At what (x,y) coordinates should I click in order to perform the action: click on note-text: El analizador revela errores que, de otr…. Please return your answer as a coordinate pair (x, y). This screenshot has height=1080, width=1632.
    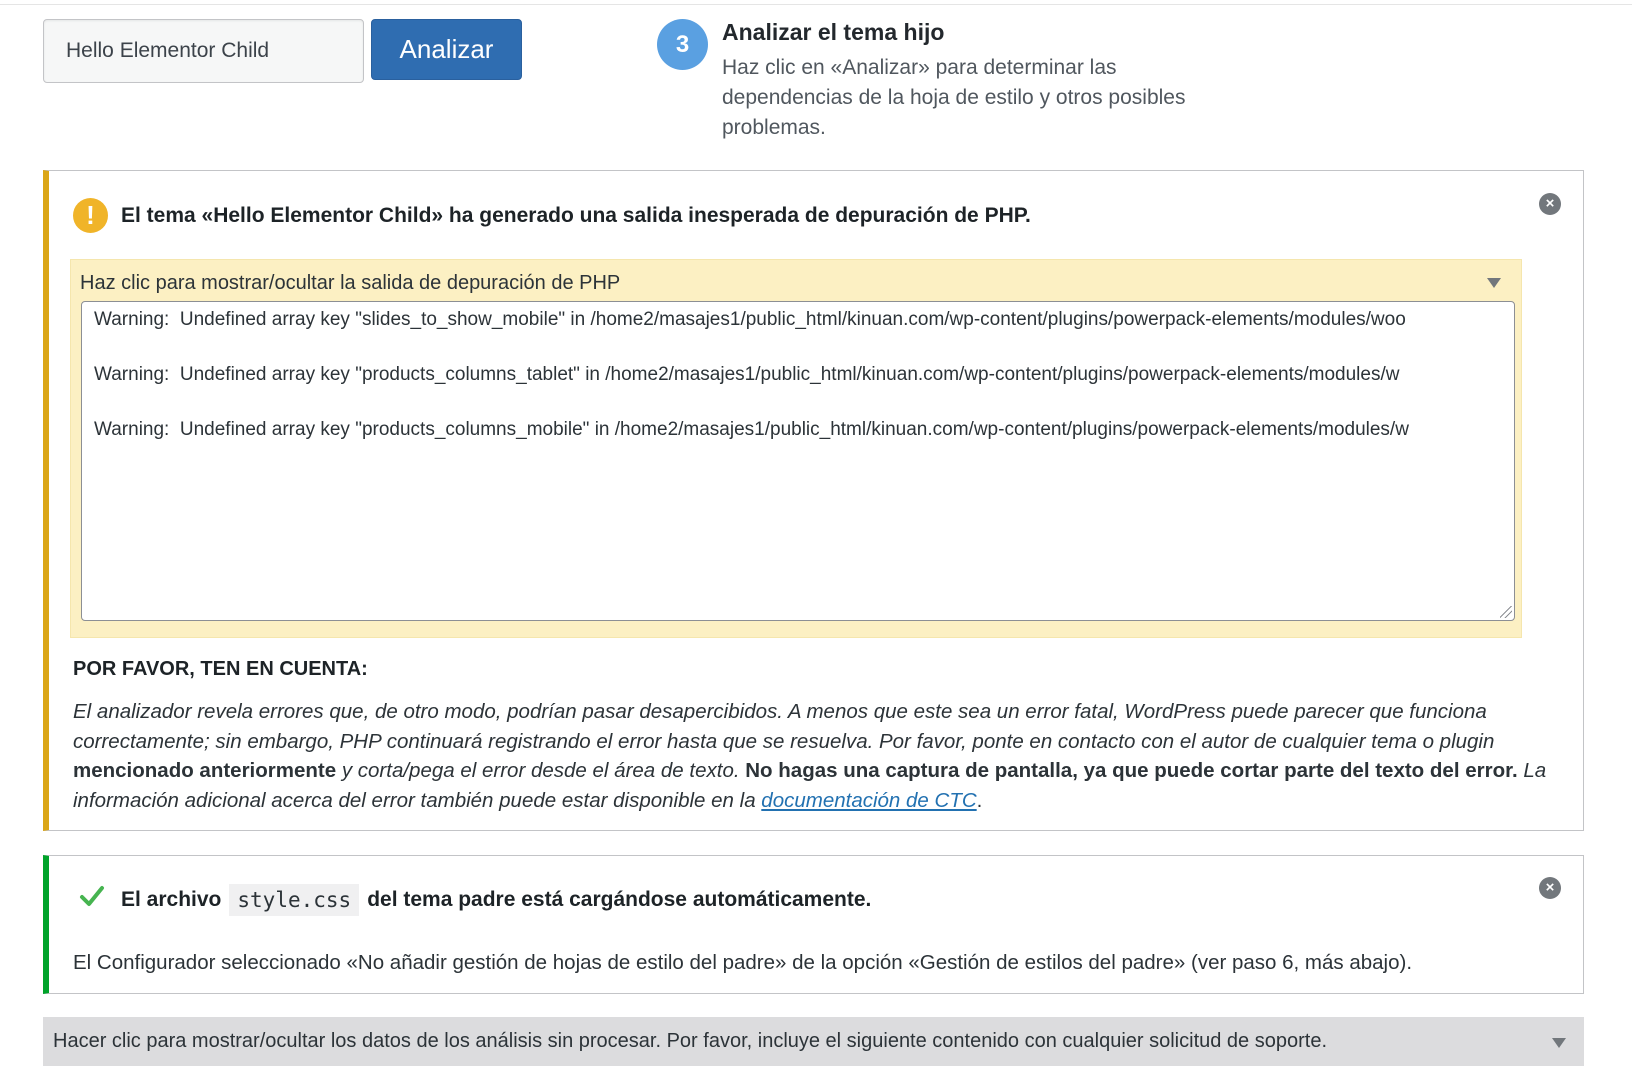
    Looking at the image, I should click on (784, 726).